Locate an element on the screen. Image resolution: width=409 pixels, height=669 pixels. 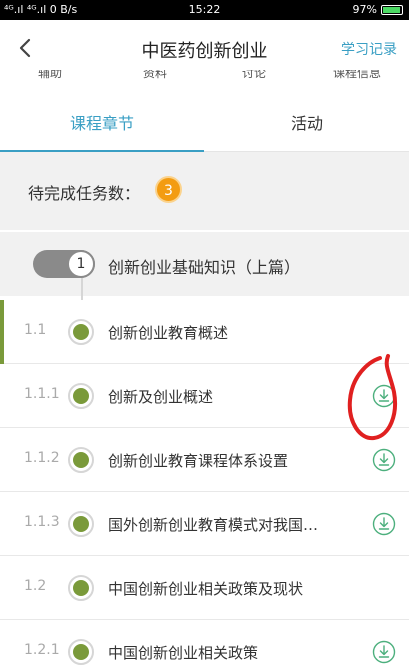
section-title: 创新创业教育概述 is located at coordinates (168, 333).